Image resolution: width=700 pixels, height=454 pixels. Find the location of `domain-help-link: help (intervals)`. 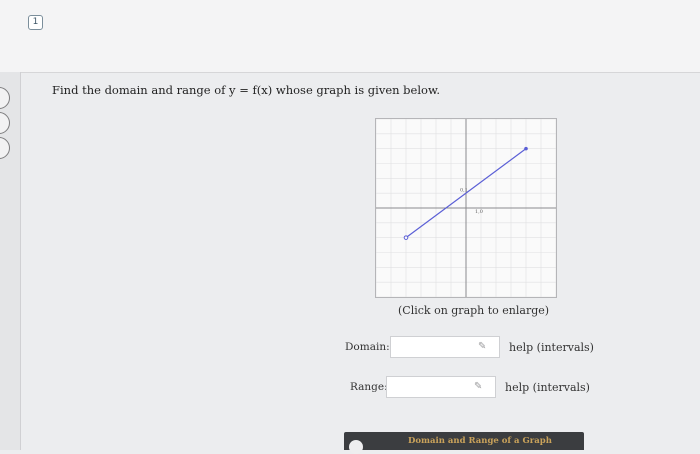

domain-help-link: help (intervals) is located at coordinates (551, 347).